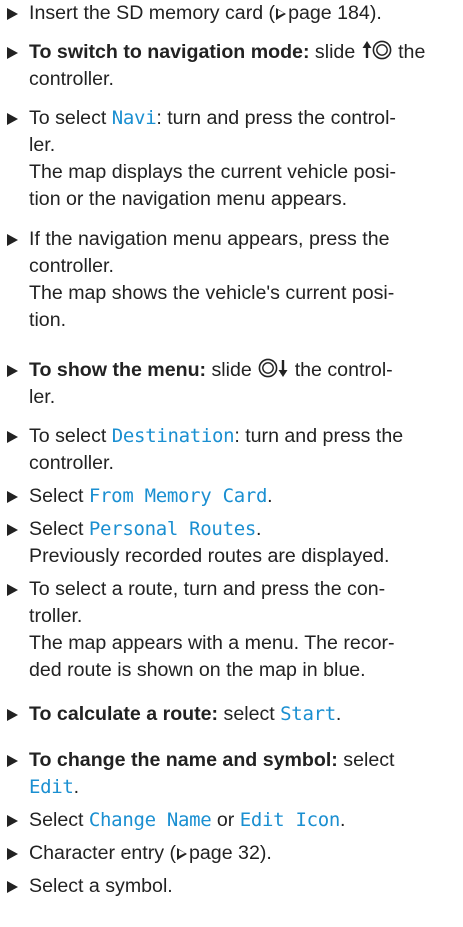  What do you see at coordinates (169, 52) in the screenshot?
I see `step-heading: To switch to navigation mode:` at bounding box center [169, 52].